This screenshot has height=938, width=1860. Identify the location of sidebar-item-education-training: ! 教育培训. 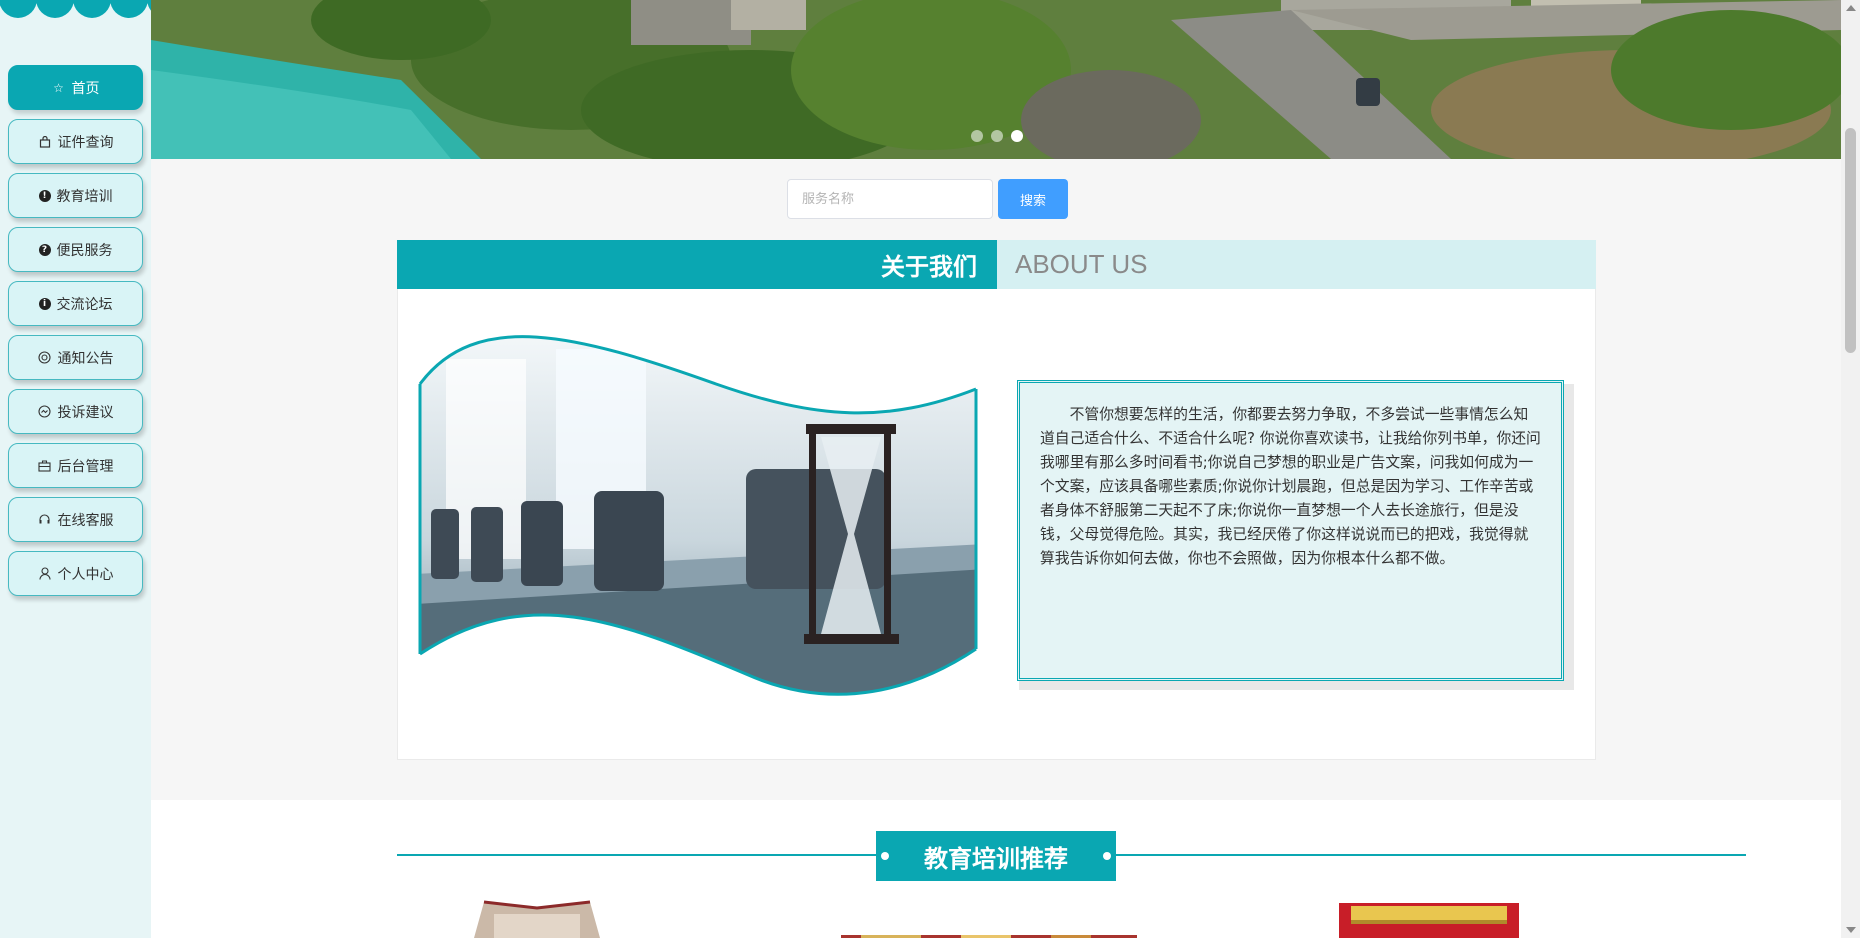
(75, 195).